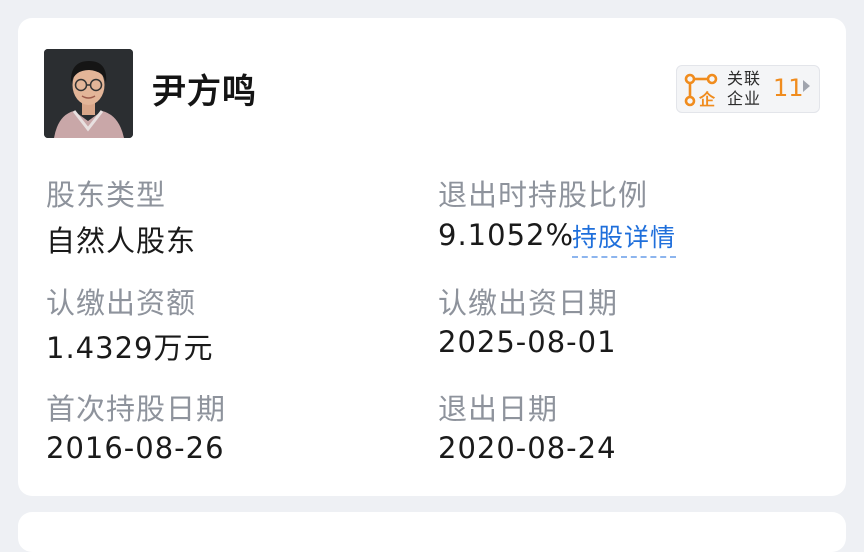 This screenshot has width=864, height=552. I want to click on first-hold-date-label: 首次持股日期, so click(136, 409).